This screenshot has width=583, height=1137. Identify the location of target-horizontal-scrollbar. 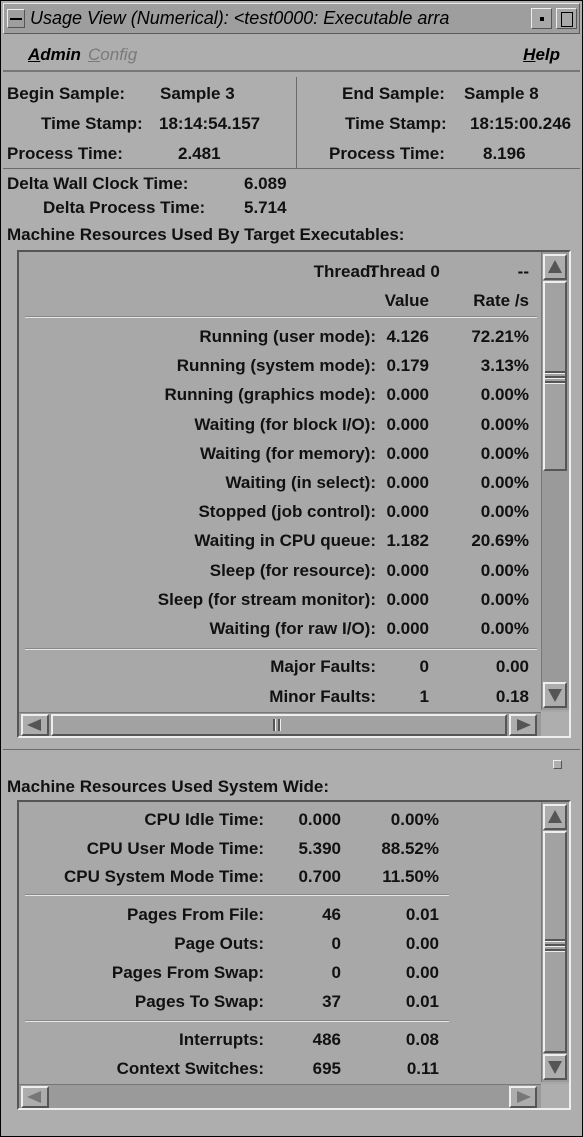
(280, 724).